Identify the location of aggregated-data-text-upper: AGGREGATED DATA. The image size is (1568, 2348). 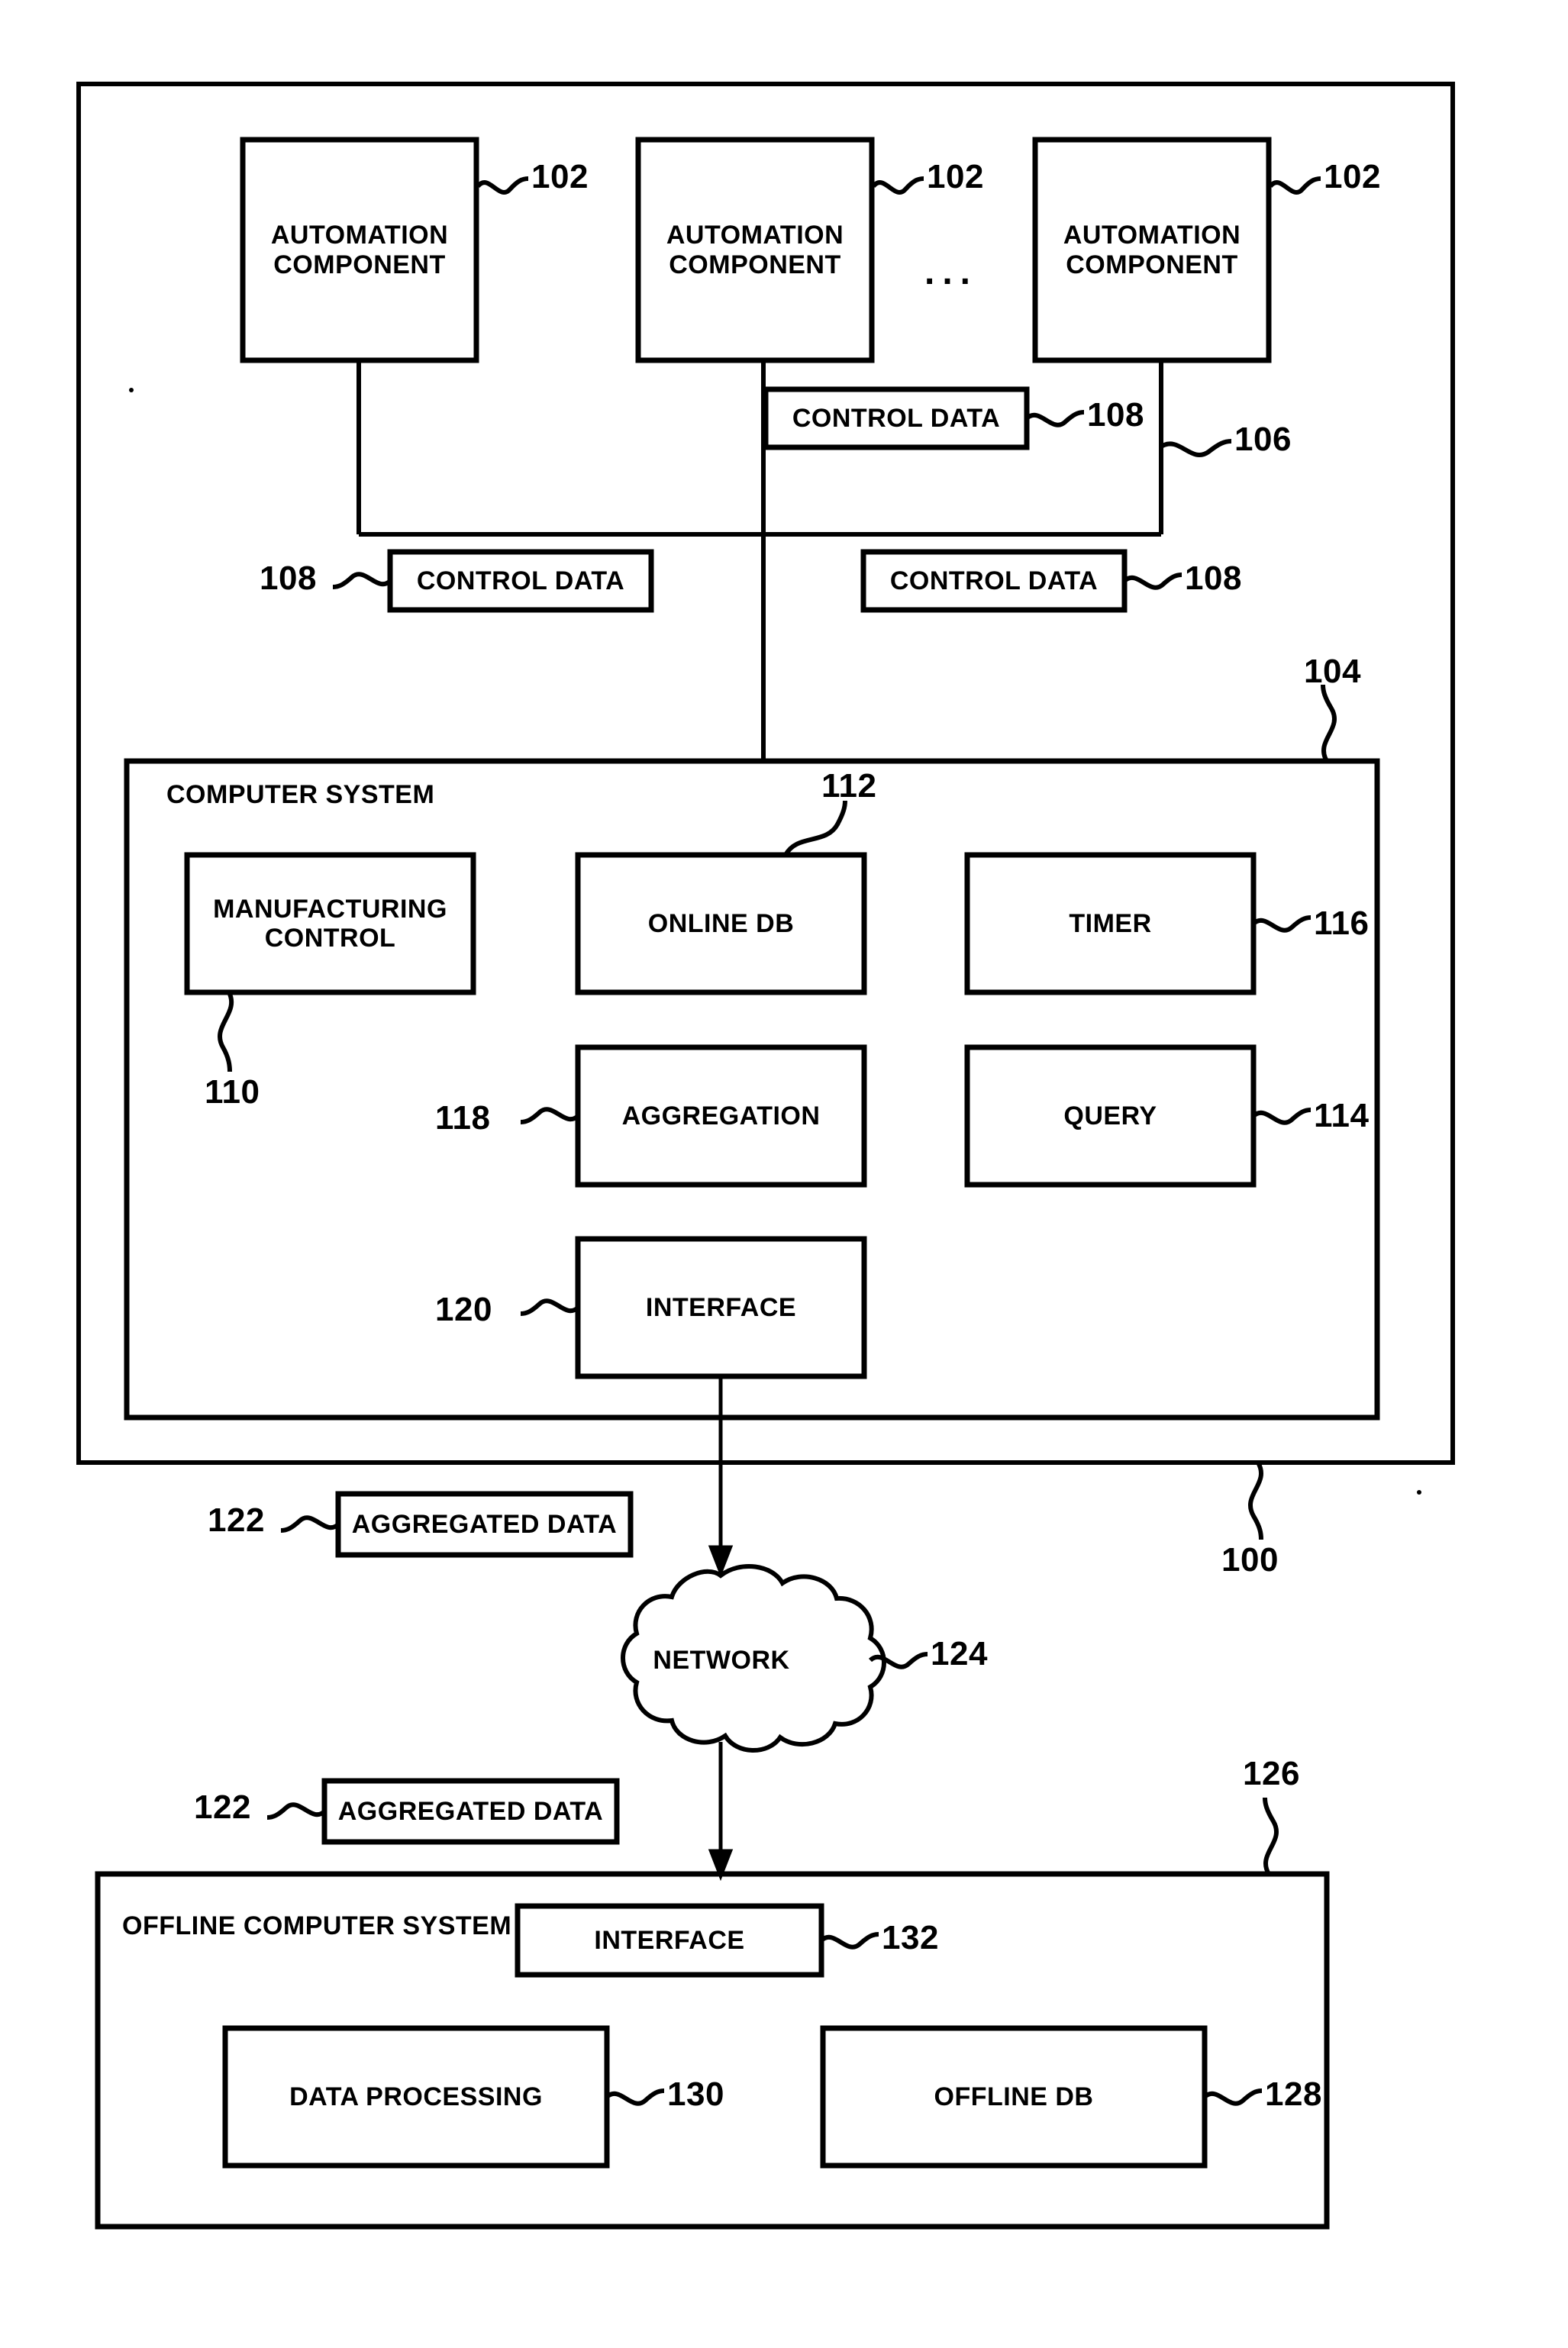
(484, 1524).